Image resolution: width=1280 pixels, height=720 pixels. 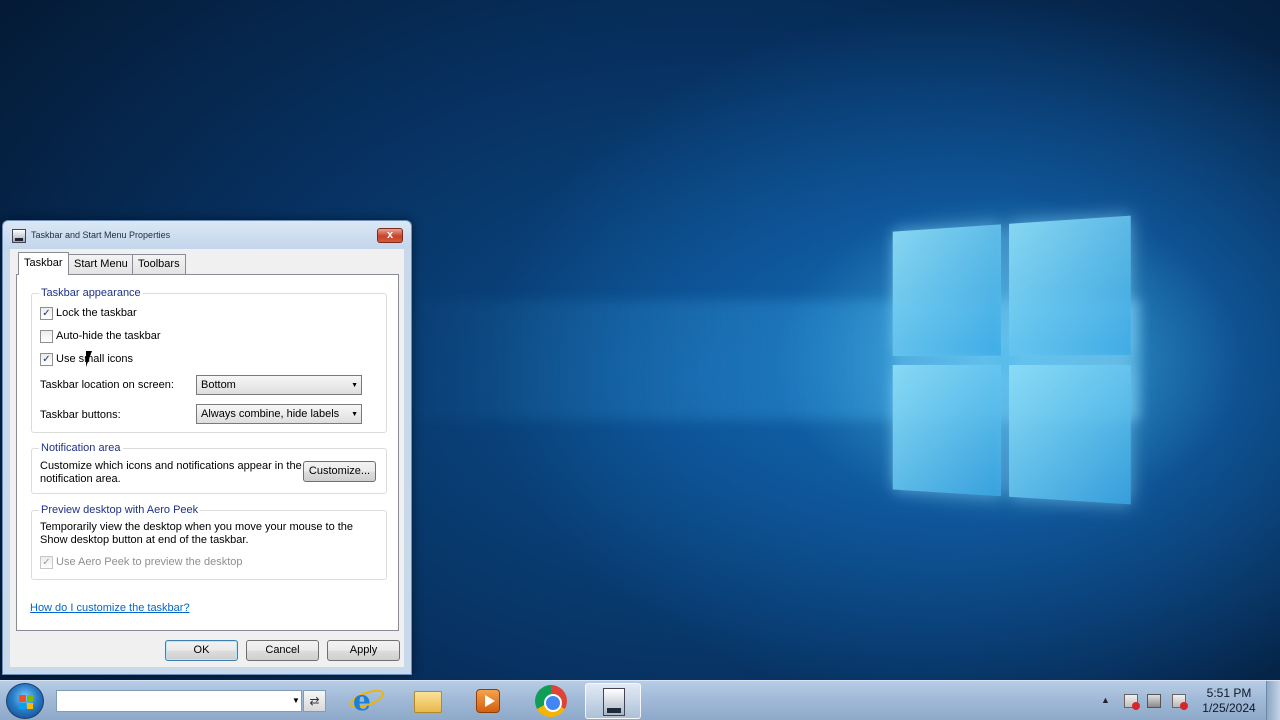 What do you see at coordinates (46, 336) in the screenshot?
I see `autohide-taskbar-checkbox` at bounding box center [46, 336].